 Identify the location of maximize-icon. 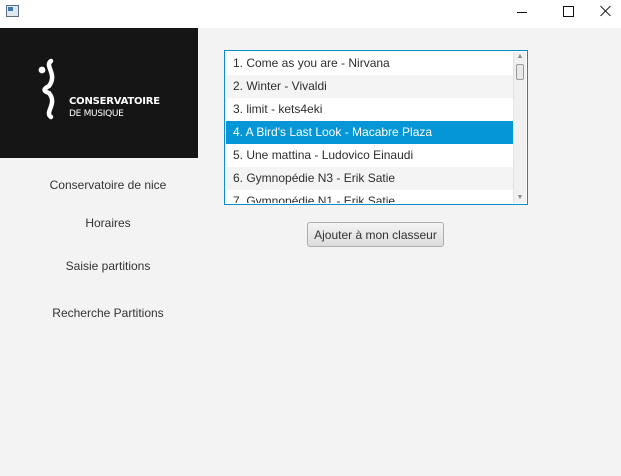
(568, 11).